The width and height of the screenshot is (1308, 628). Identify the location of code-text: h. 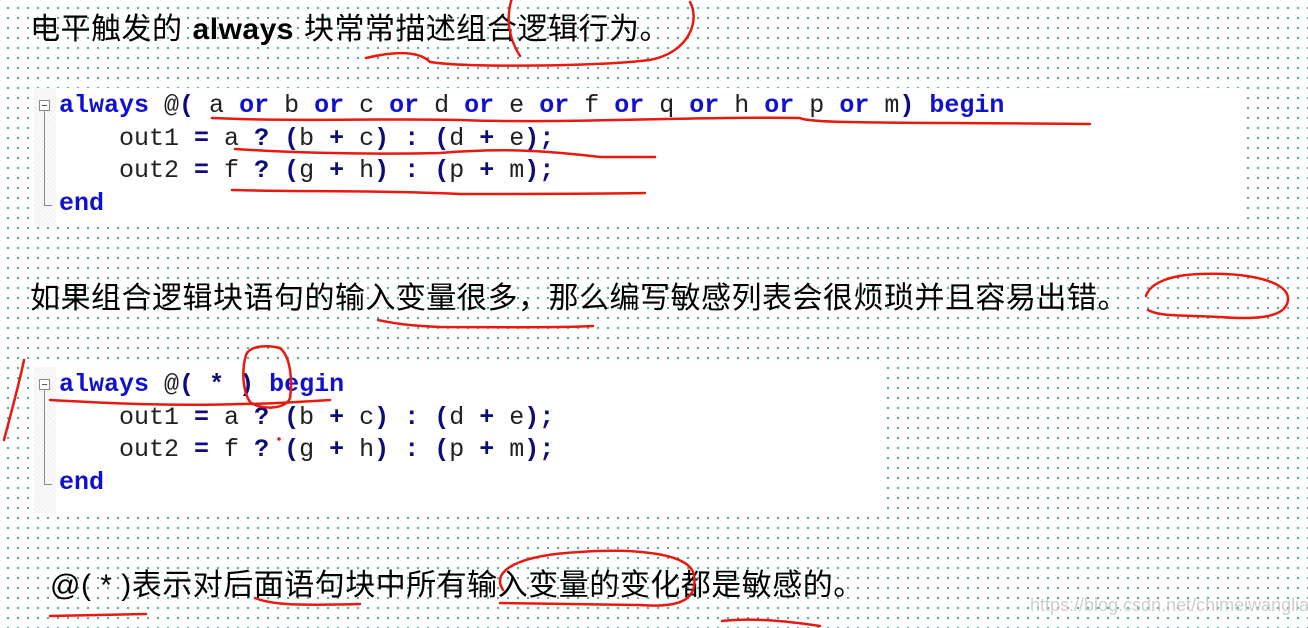
(359, 170).